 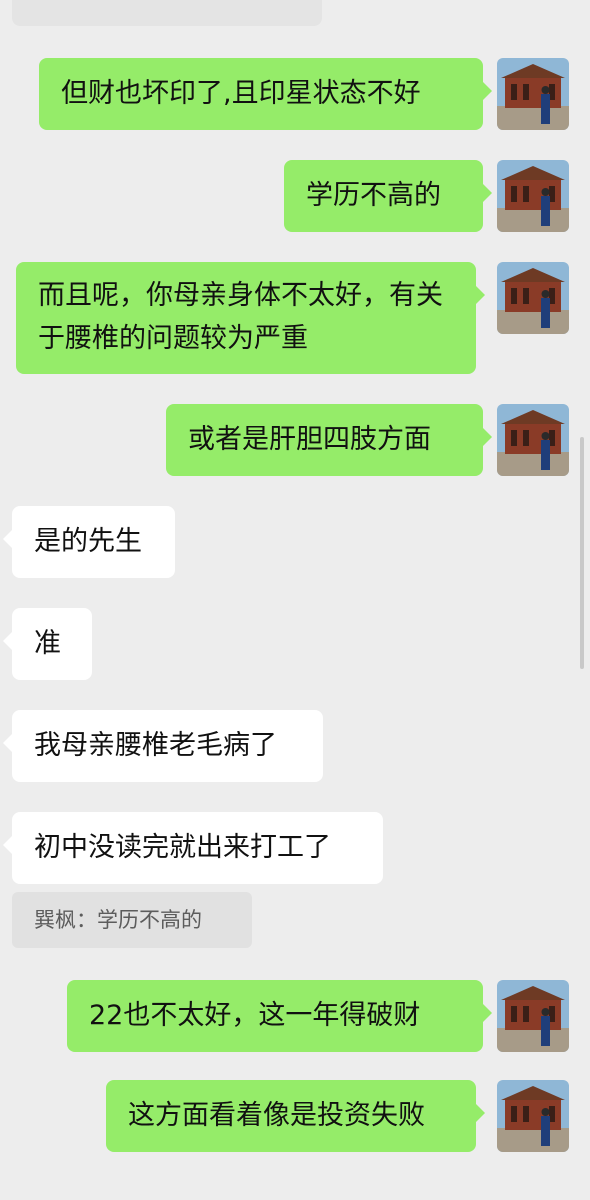 What do you see at coordinates (182, 847) in the screenshot?
I see `message-text: 初中没读完就出来打工了` at bounding box center [182, 847].